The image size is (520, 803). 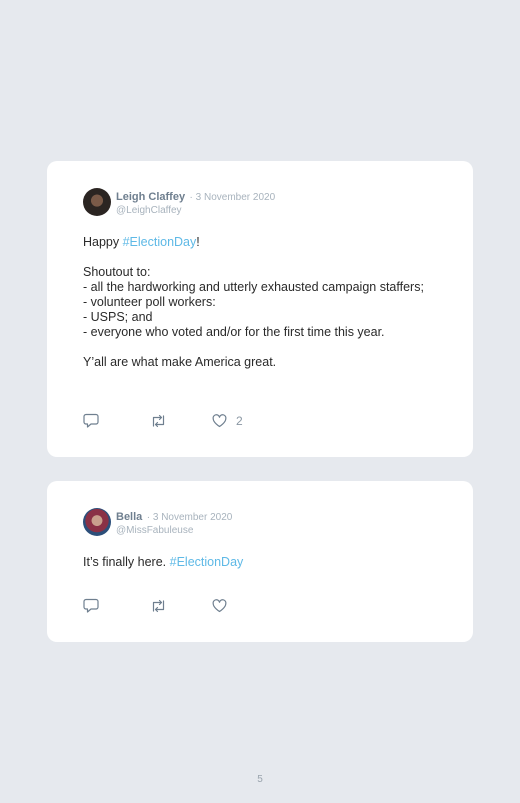 I want to click on tweet-meta: Bella · 3 November 2020 @MissFabuleuse, so click(x=174, y=523).